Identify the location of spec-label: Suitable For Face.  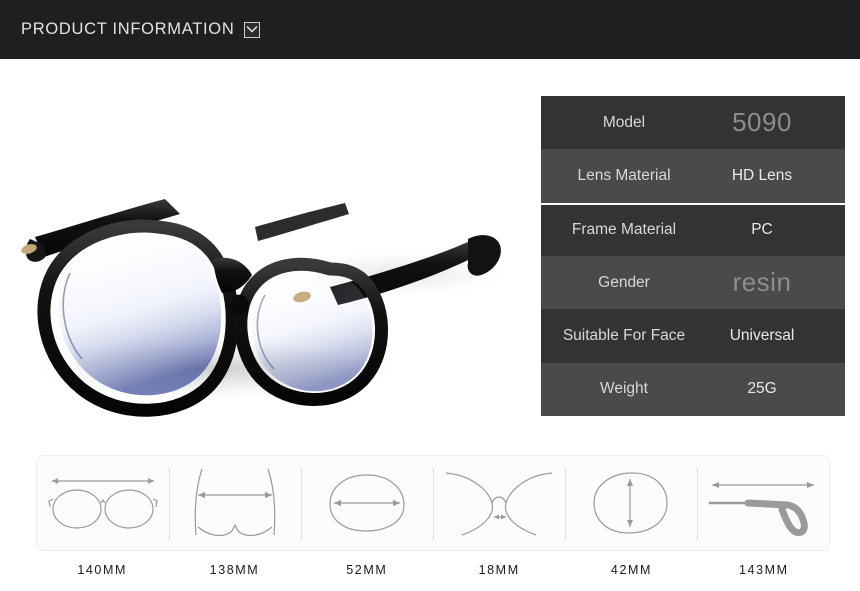
(624, 335).